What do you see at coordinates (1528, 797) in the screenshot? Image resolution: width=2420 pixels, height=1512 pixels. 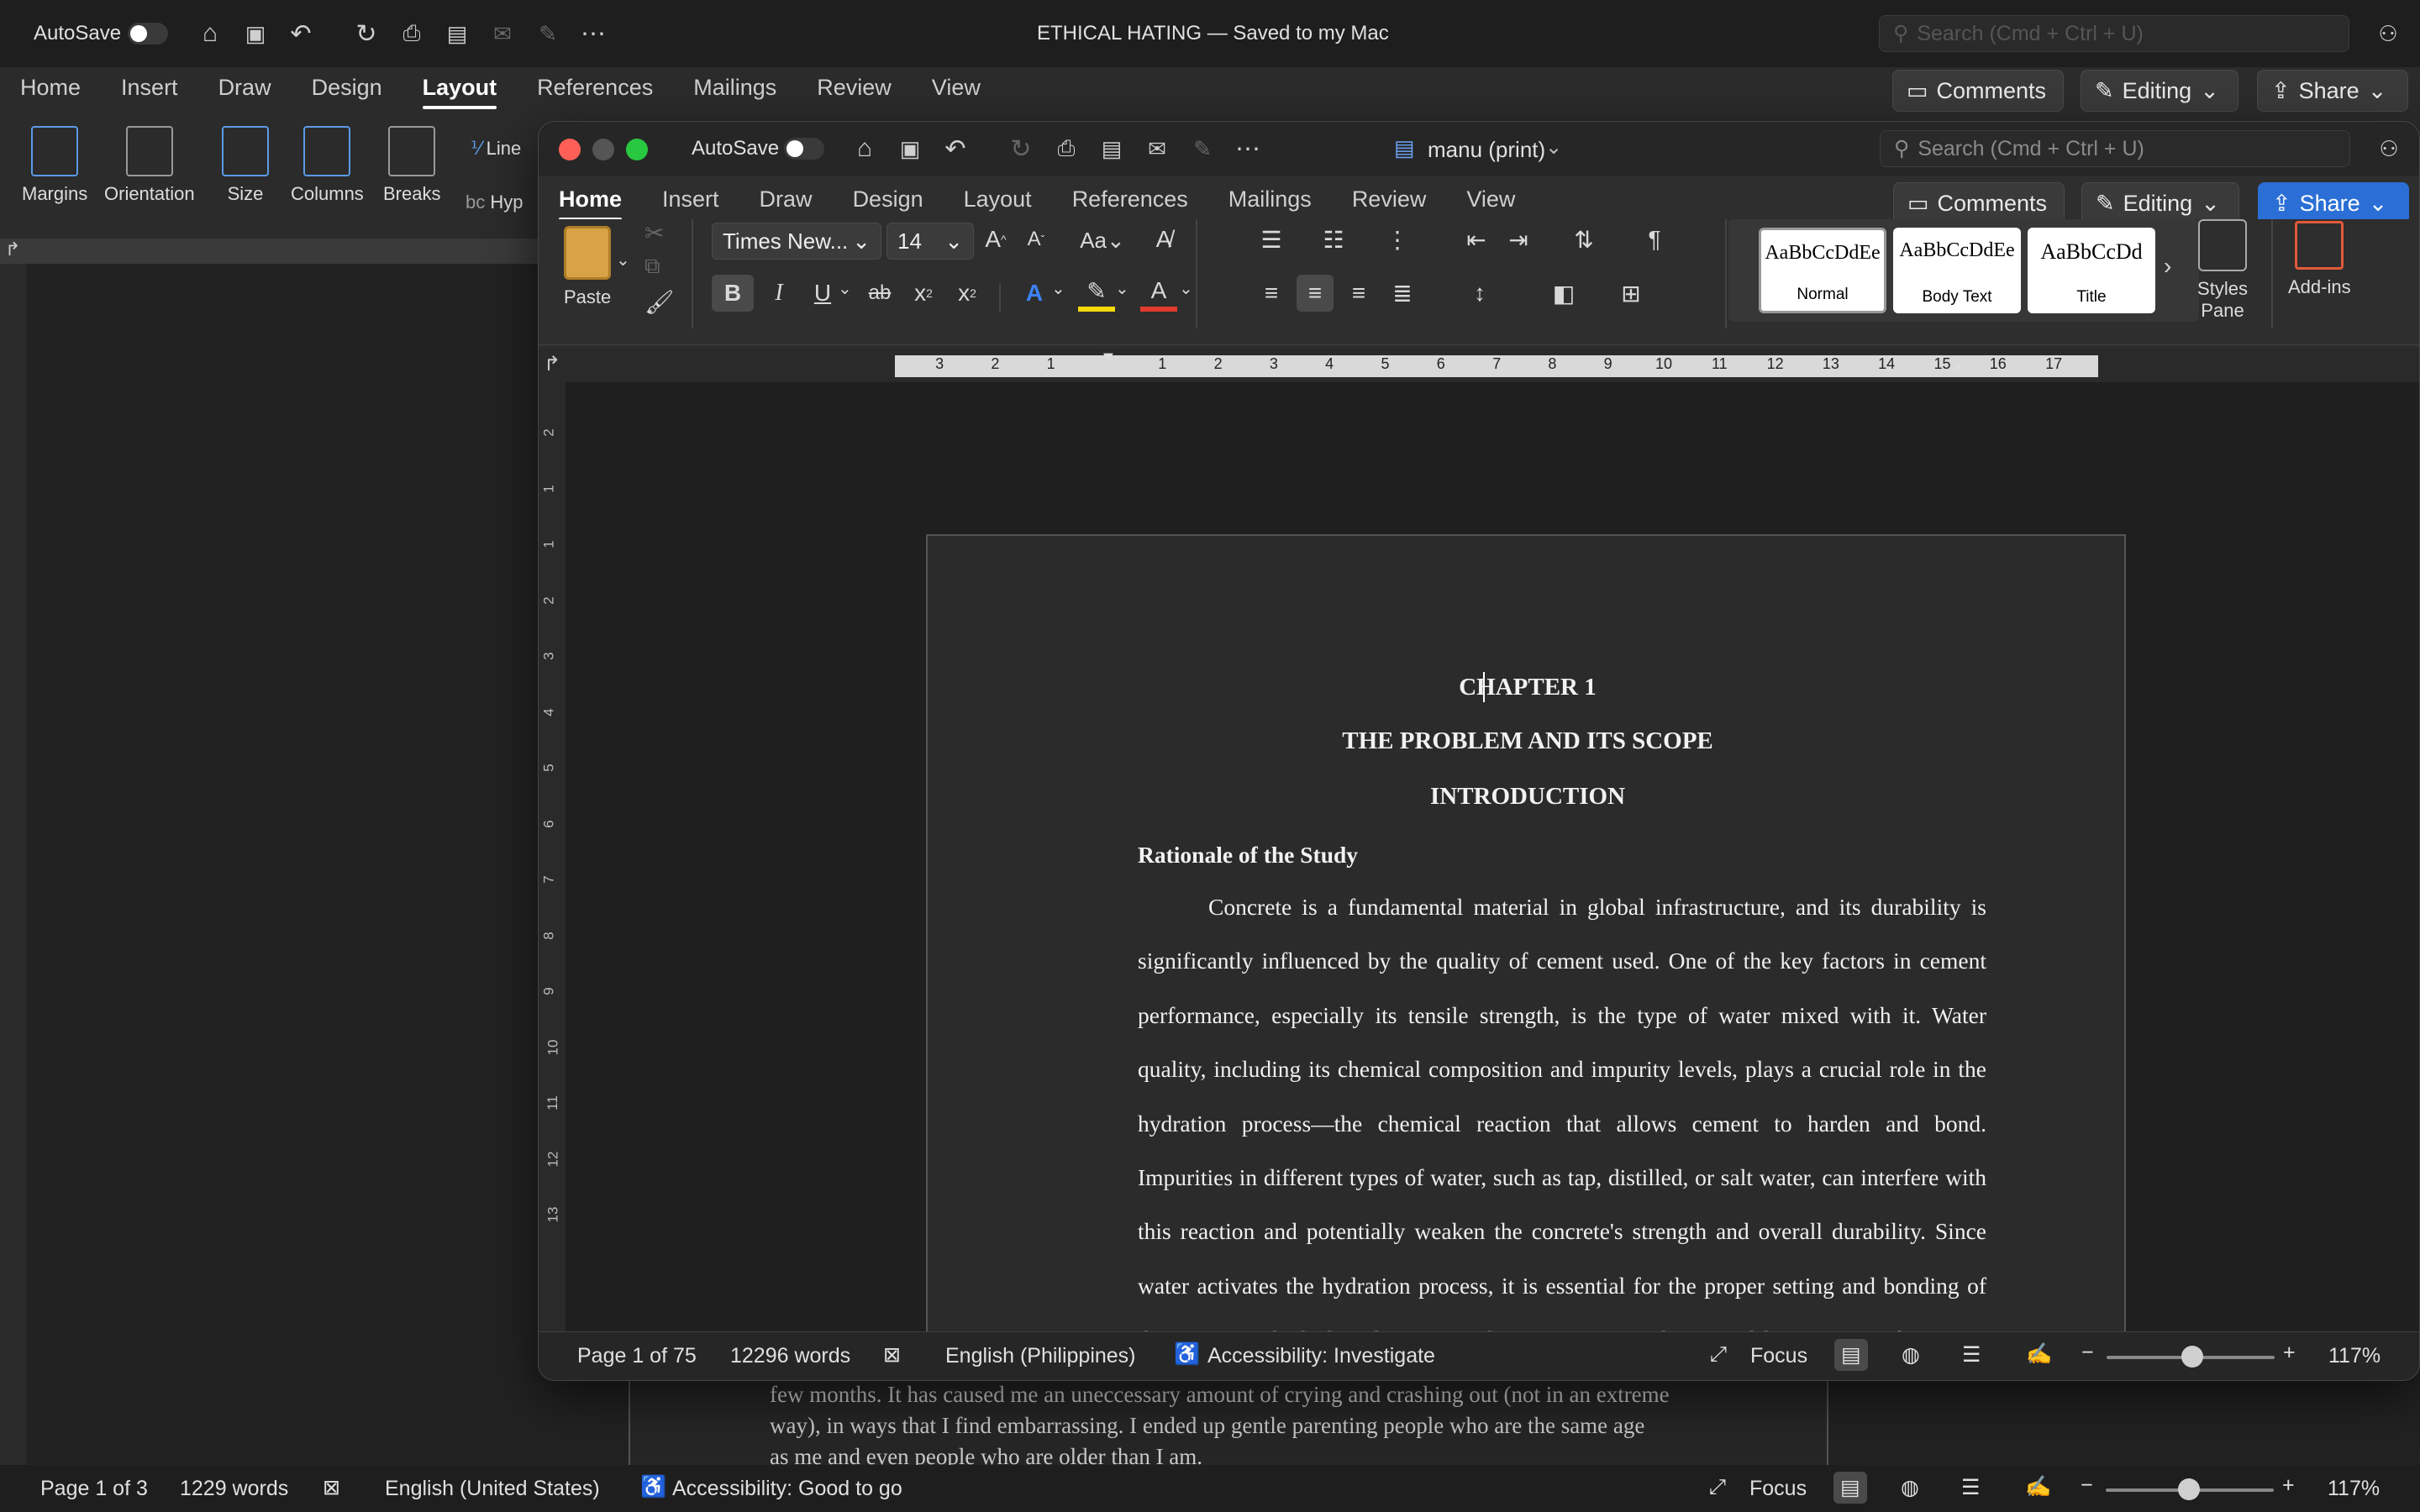 I see `heading-introduction: INTRODUCTION` at bounding box center [1528, 797].